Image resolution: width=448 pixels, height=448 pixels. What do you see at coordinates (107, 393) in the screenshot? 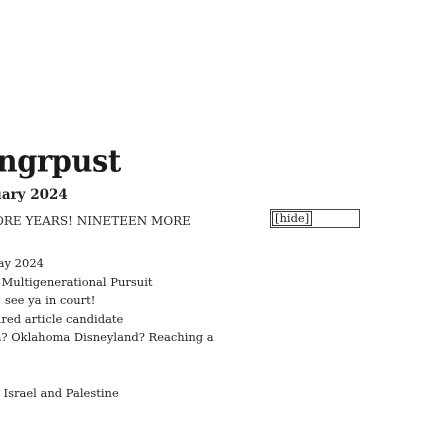
I see `list-item: s Israel and Palestine` at bounding box center [107, 393].